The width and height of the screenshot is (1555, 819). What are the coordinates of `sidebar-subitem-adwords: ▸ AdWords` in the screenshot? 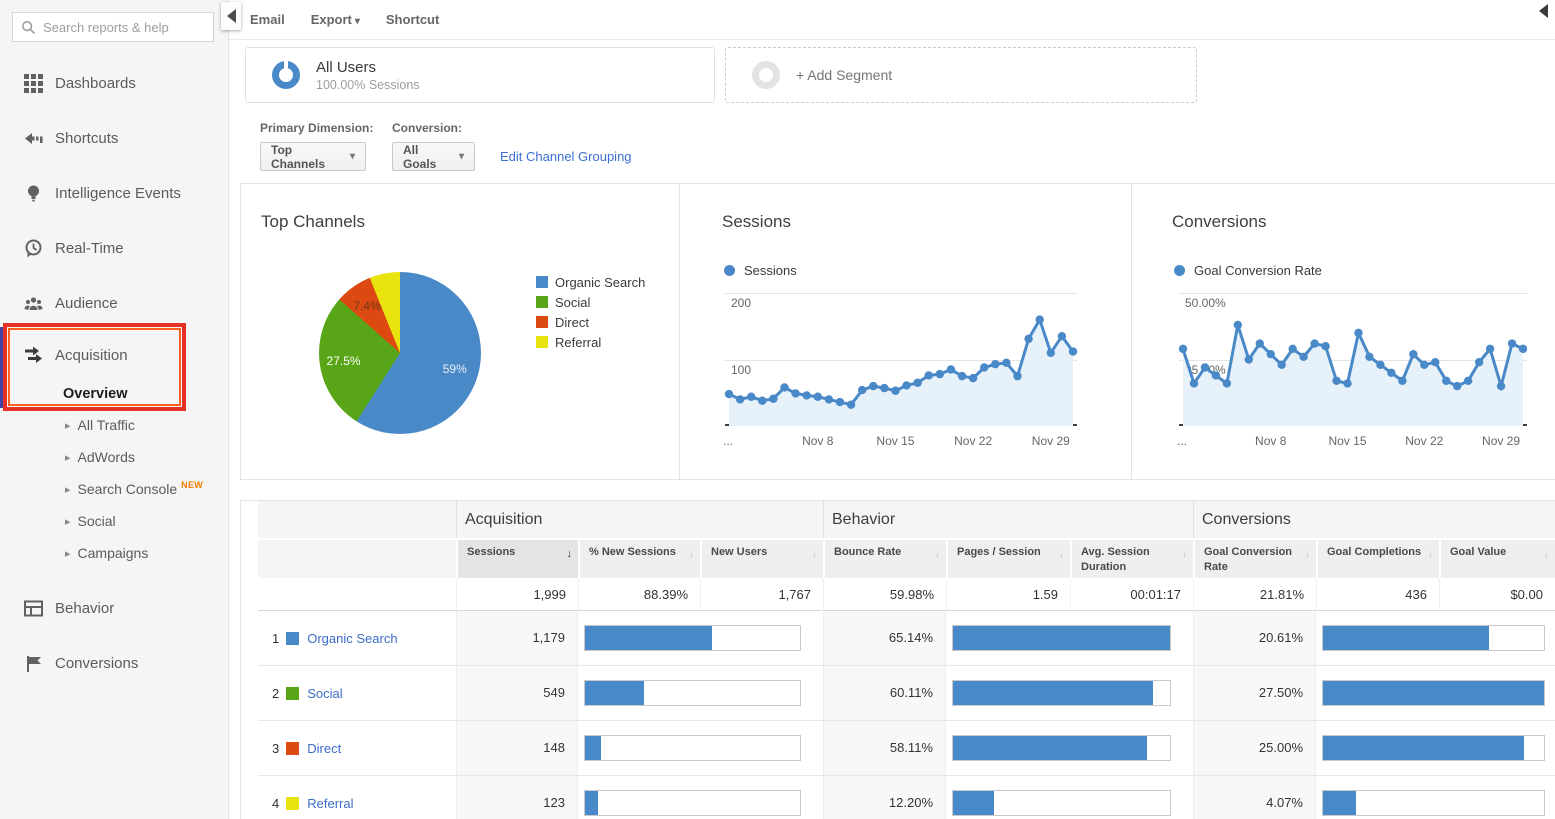 It's located at (114, 457).